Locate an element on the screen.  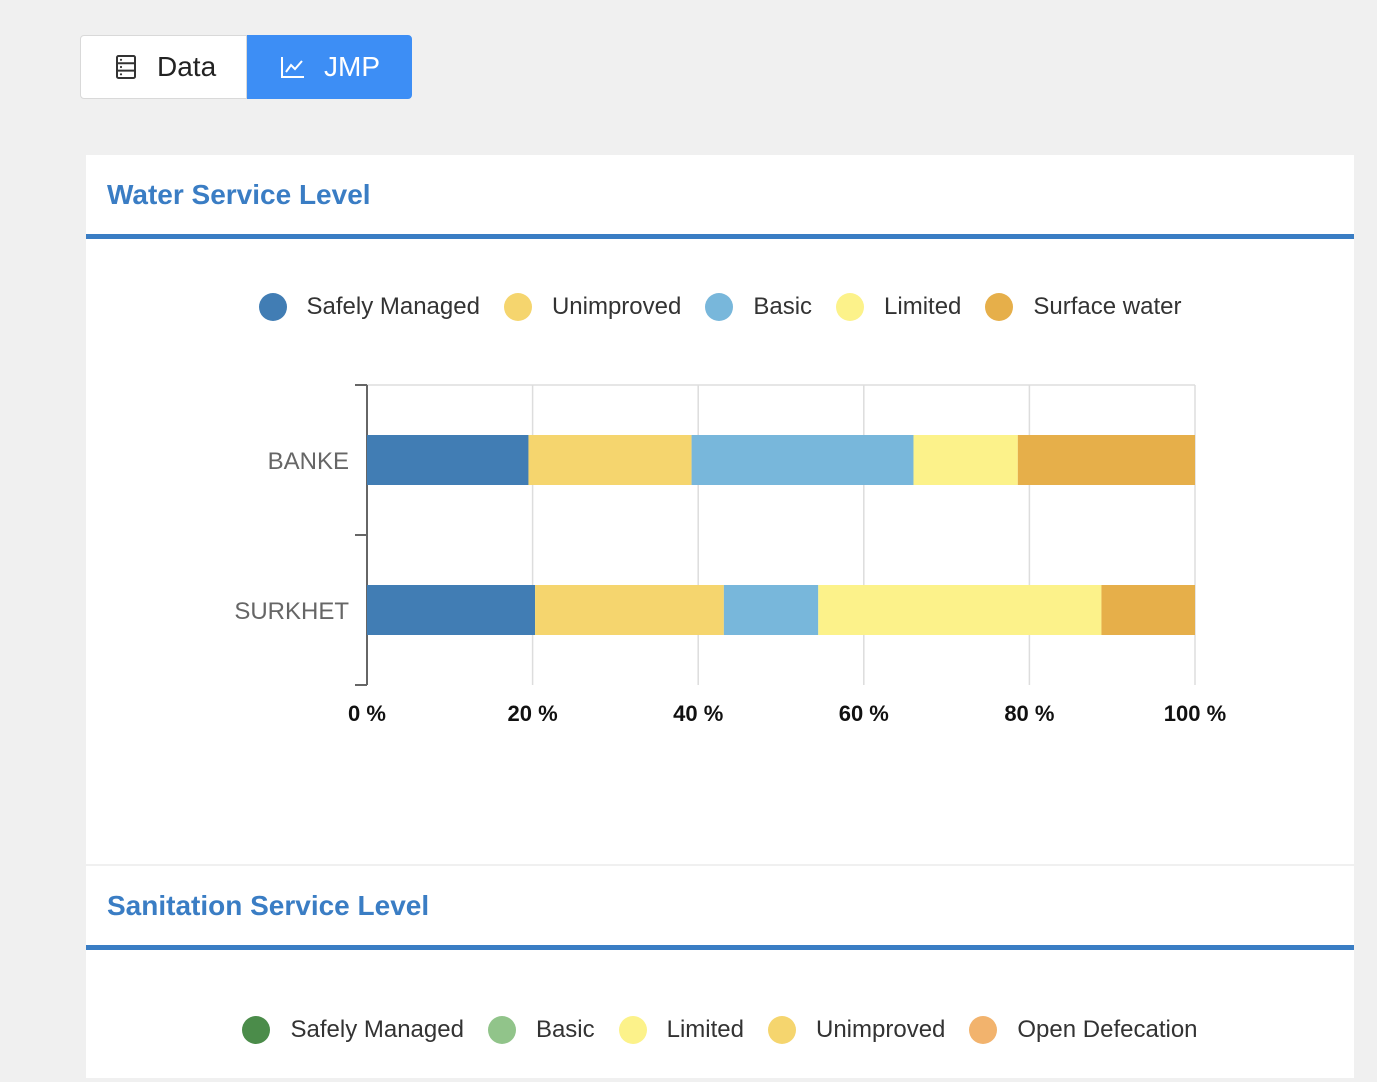
x-tick-label: 60 % is located at coordinates (864, 713).